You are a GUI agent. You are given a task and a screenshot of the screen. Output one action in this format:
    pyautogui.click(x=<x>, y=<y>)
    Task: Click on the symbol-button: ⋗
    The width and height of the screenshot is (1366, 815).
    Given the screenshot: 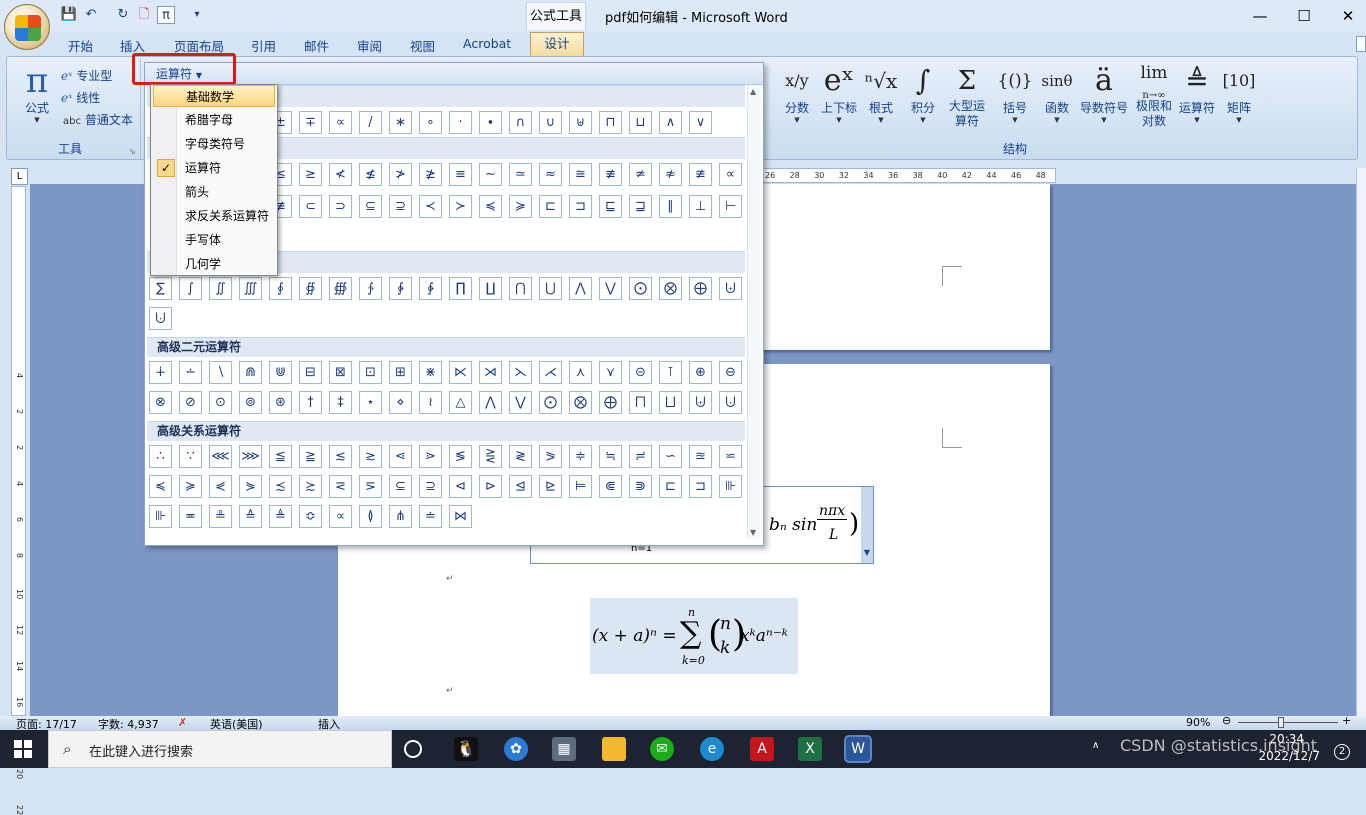 What is the action you would take?
    pyautogui.click(x=430, y=456)
    